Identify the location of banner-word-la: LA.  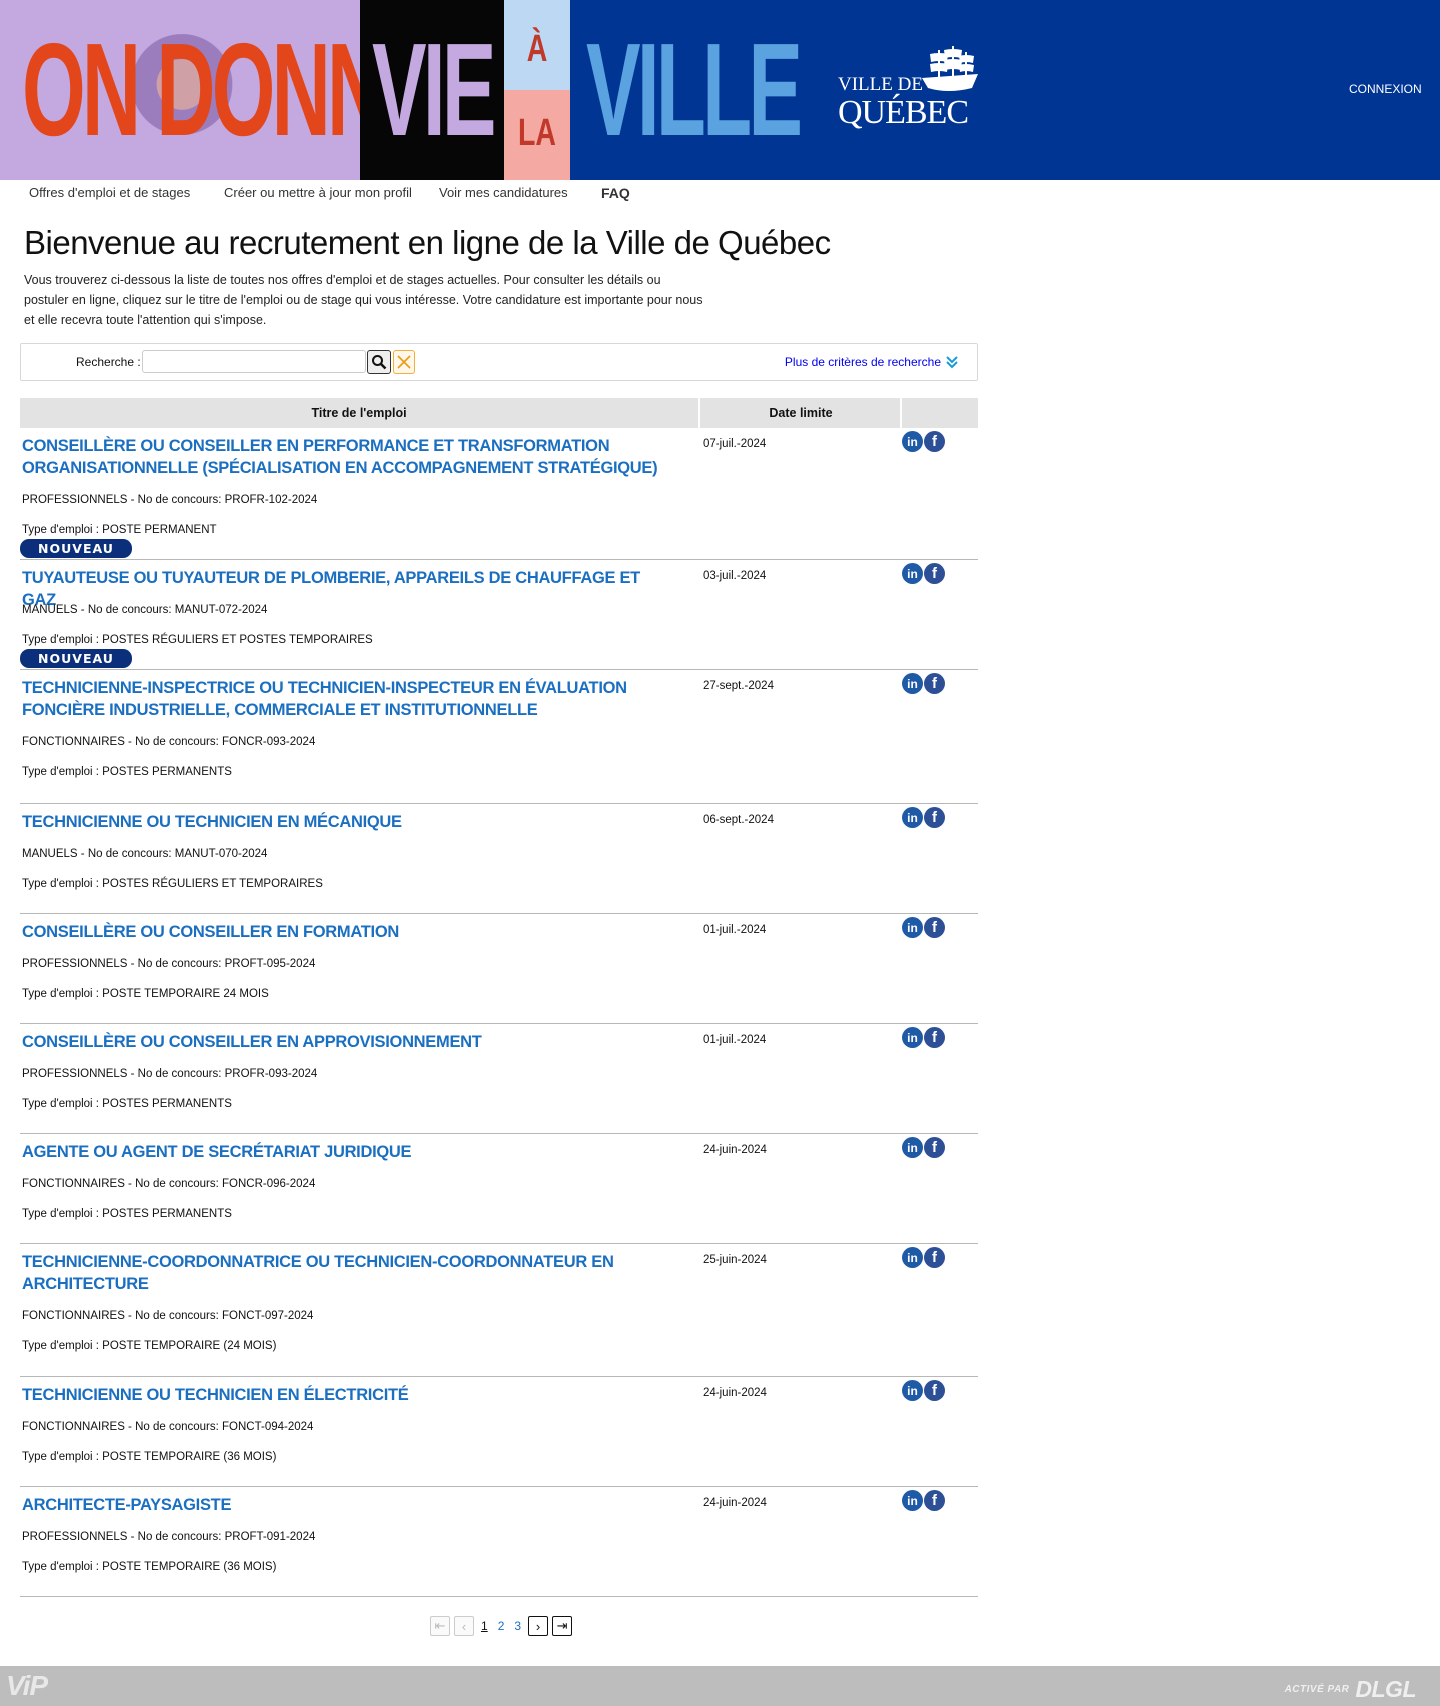
(537, 133).